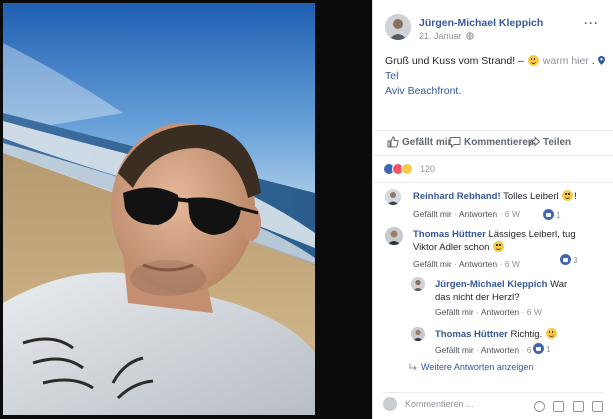 The image size is (613, 419). Describe the element at coordinates (533, 60) in the screenshot. I see `smiley-icon` at that location.